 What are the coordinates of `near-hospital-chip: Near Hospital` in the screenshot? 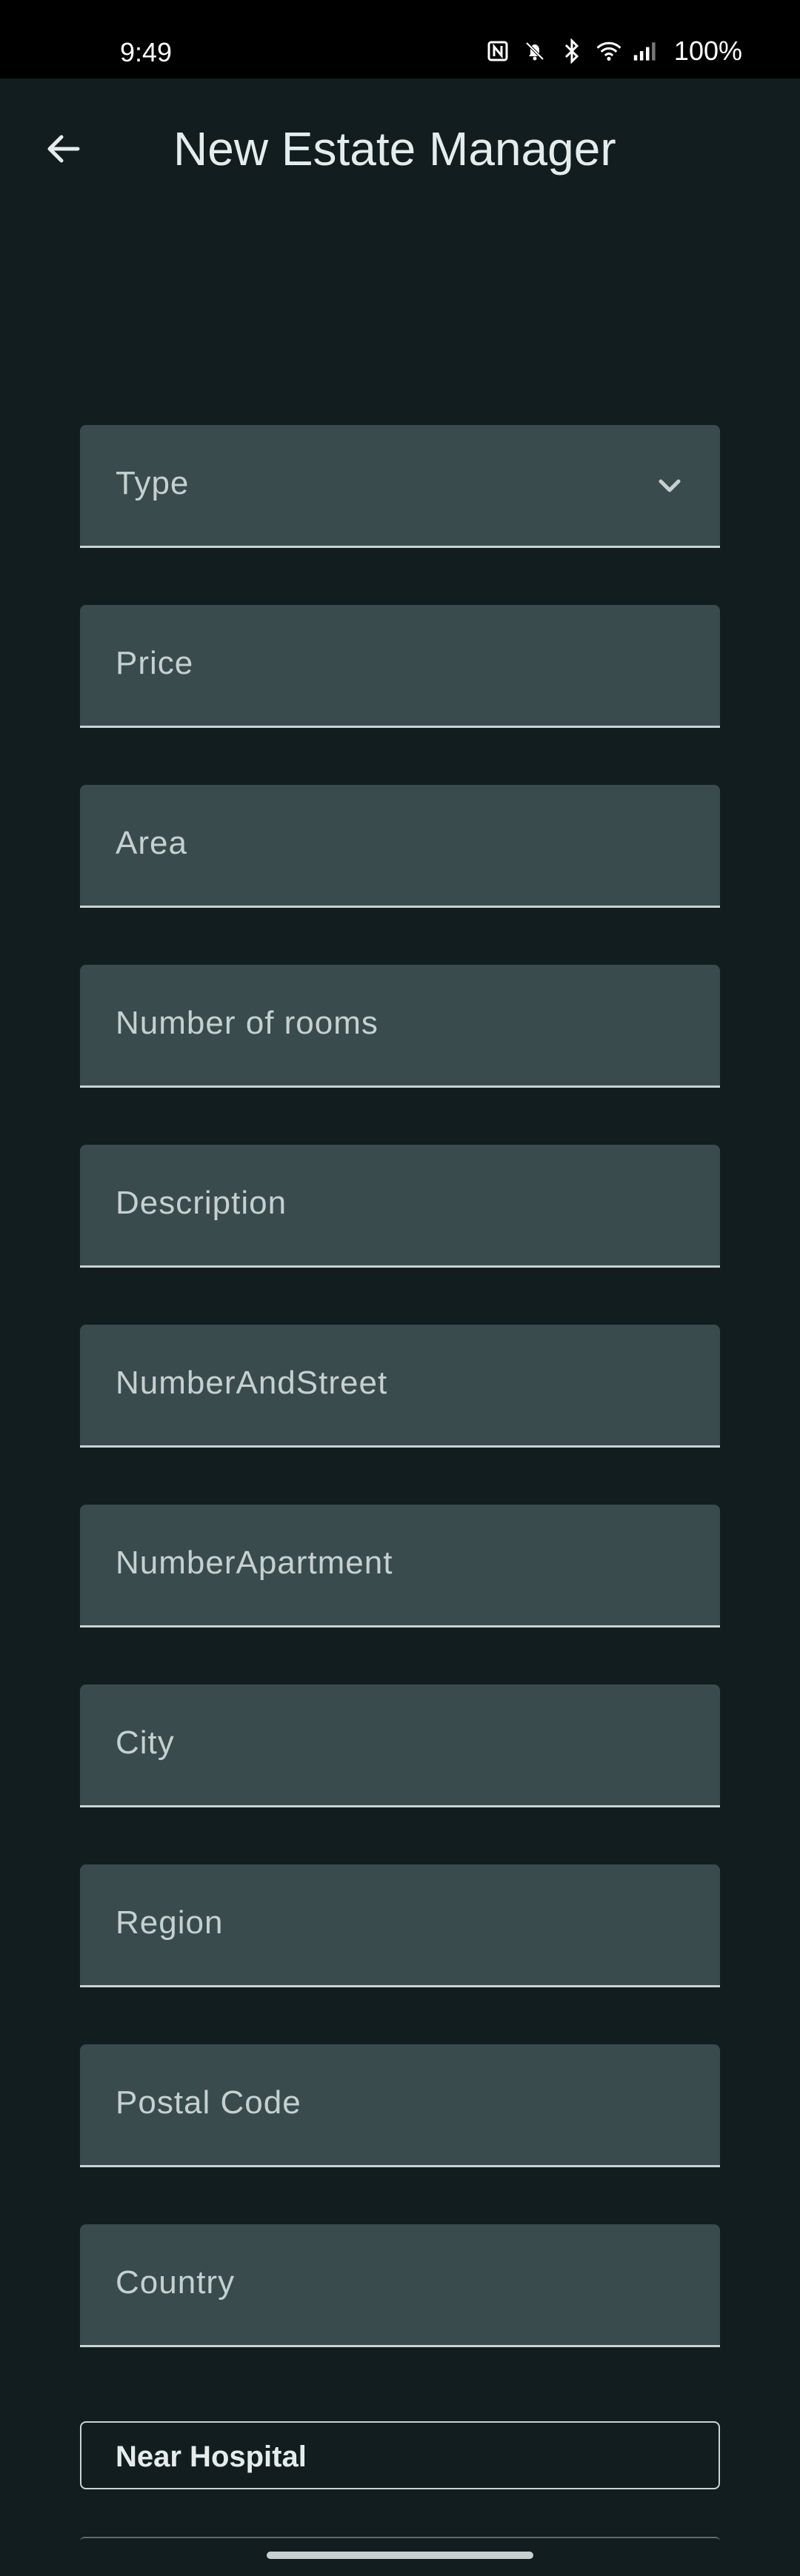 It's located at (400, 2455).